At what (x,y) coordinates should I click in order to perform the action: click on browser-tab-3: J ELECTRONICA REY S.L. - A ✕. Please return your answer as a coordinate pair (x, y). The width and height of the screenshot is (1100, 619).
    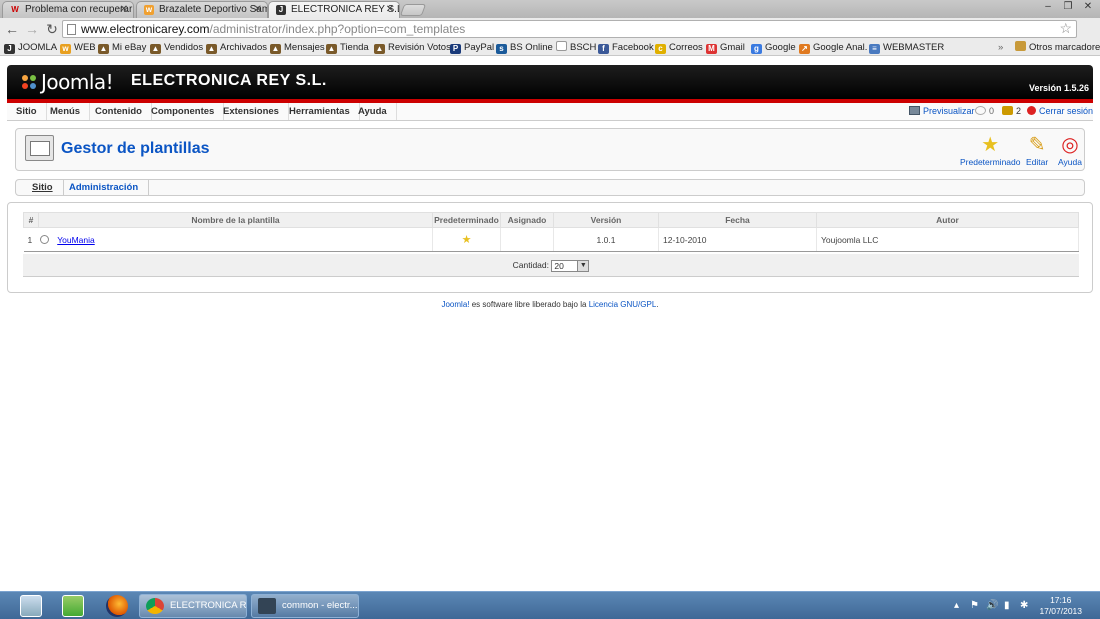
    Looking at the image, I should click on (334, 9).